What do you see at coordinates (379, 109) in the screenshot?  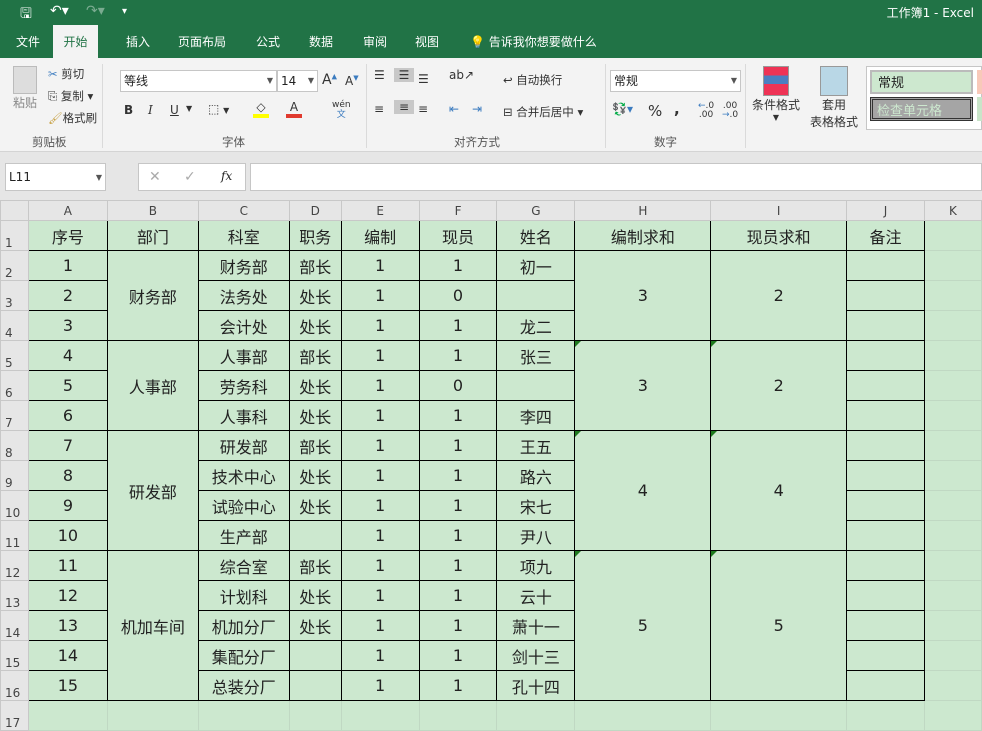 I see `align-left-icon: ≡` at bounding box center [379, 109].